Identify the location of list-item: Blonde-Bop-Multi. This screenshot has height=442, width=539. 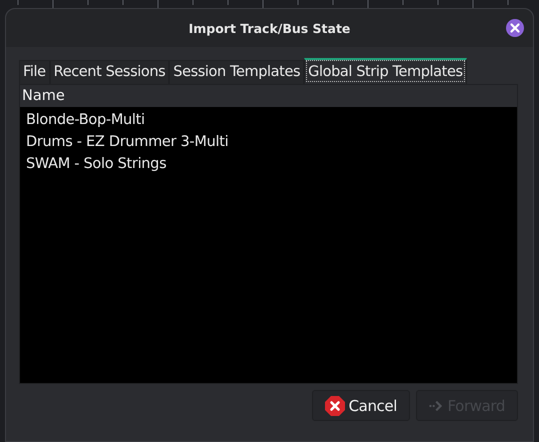
(268, 121).